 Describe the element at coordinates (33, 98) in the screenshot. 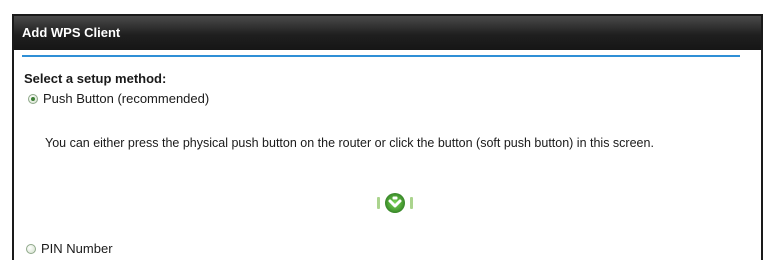

I see `push-button-radio` at that location.